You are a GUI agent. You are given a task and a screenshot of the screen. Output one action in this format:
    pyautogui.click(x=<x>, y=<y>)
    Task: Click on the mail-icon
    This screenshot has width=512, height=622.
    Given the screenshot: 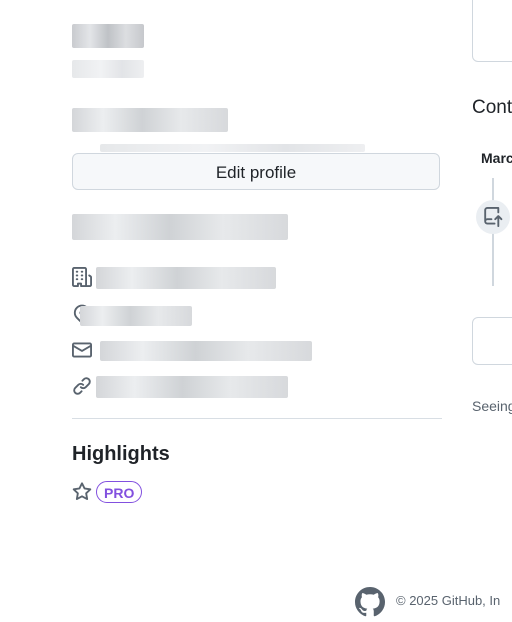 What is the action you would take?
    pyautogui.click(x=82, y=350)
    